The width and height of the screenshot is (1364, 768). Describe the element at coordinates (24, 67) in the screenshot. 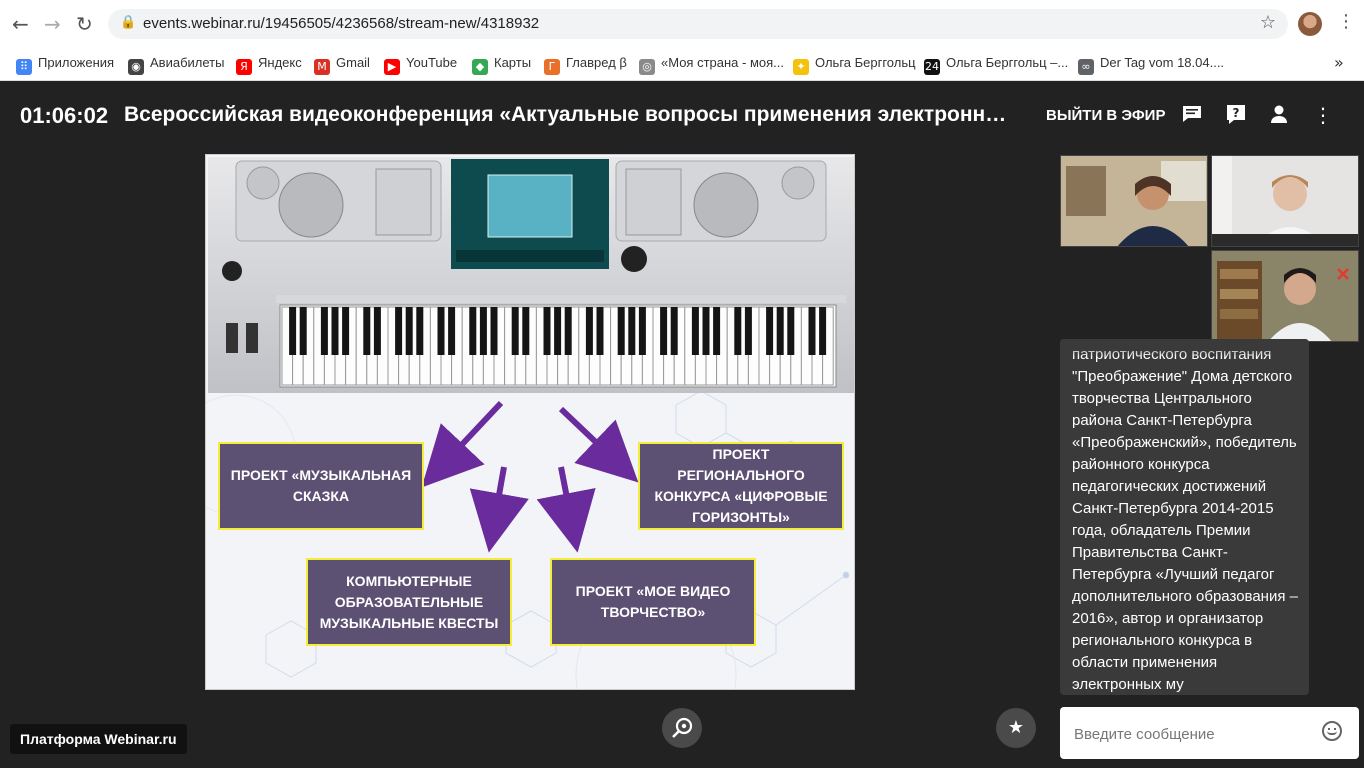

I see `apps-icon: ⠿` at that location.